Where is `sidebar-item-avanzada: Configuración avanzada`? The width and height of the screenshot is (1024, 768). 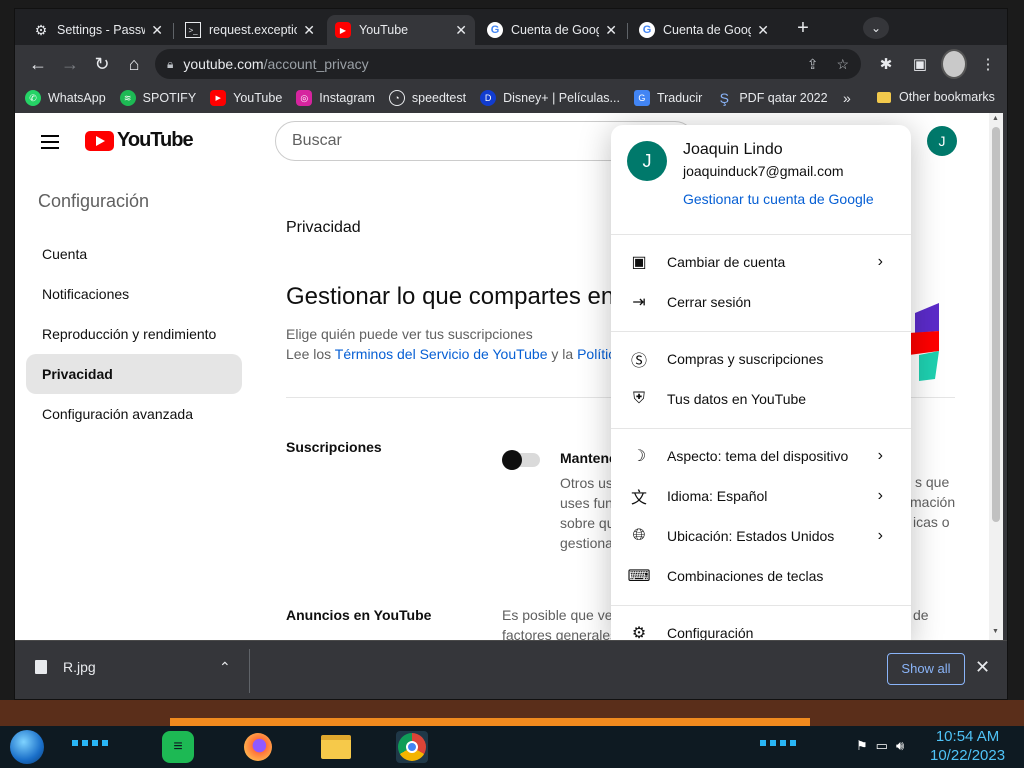 sidebar-item-avanzada: Configuración avanzada is located at coordinates (134, 414).